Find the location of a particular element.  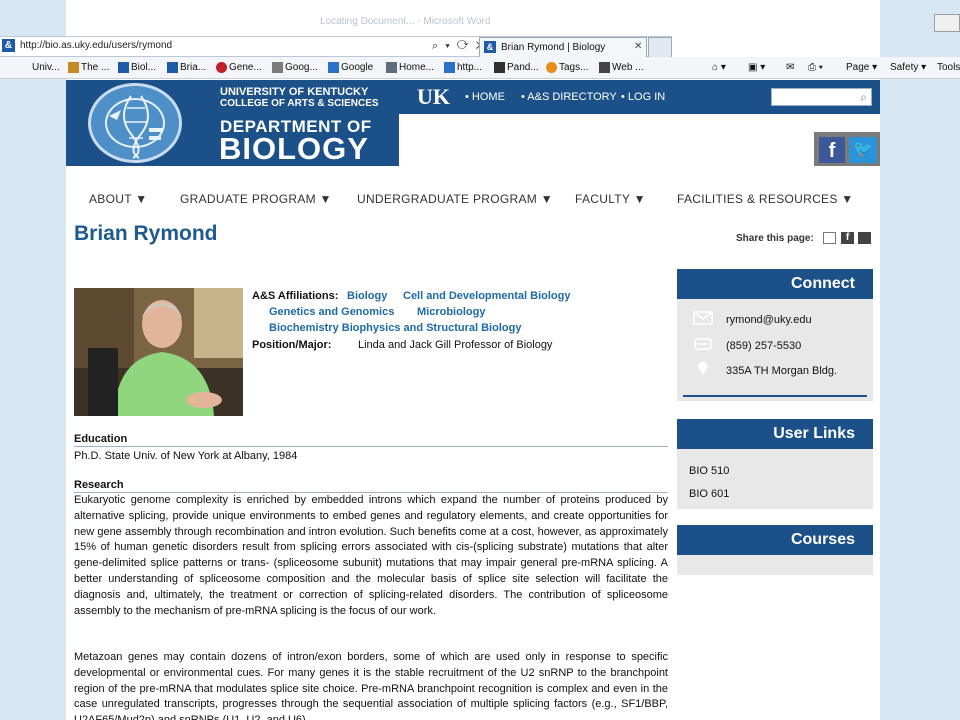

nav-log-in: • LOG IN is located at coordinates (643, 97).